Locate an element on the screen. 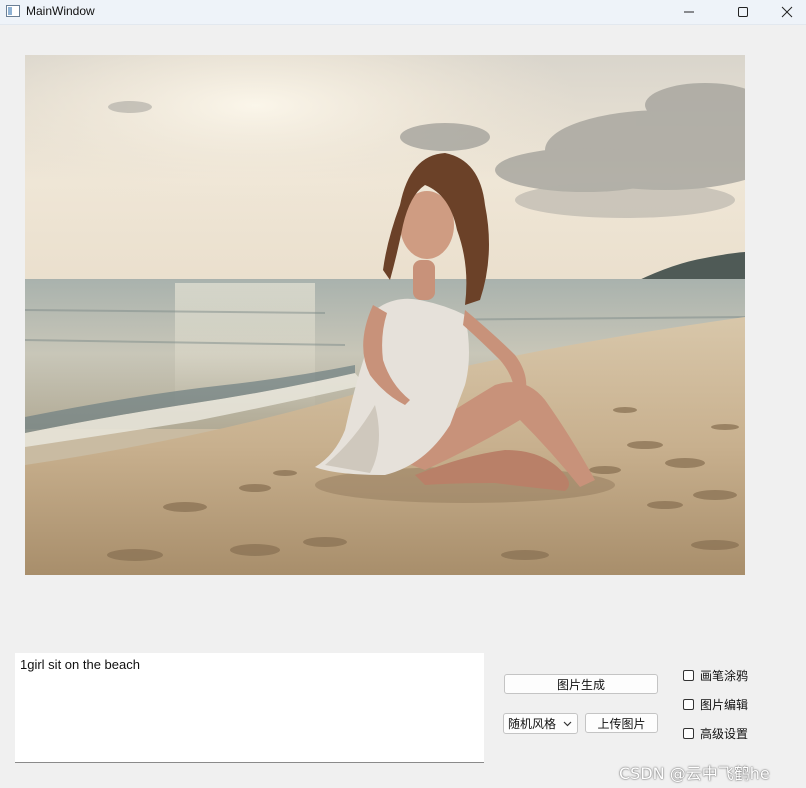 The width and height of the screenshot is (806, 788). advanced-settings-checkbox: 高级设置 is located at coordinates (715, 733).